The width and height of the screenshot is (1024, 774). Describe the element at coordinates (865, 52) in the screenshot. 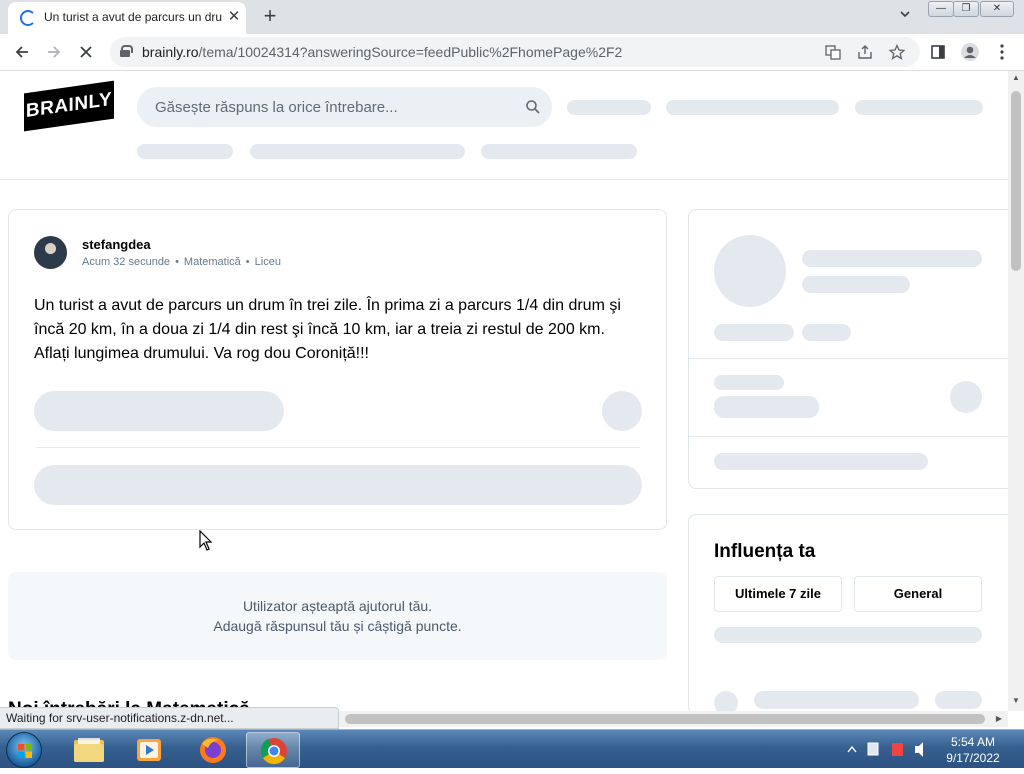

I see `share-icon` at that location.